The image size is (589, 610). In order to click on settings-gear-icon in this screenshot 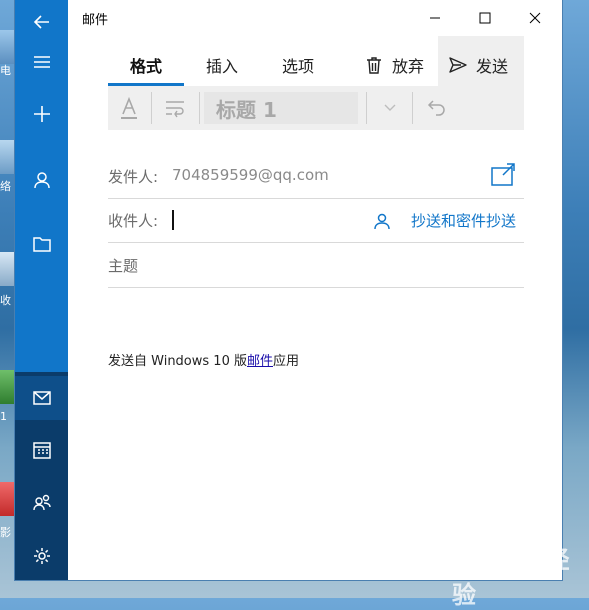, I will do `click(41, 556)`.